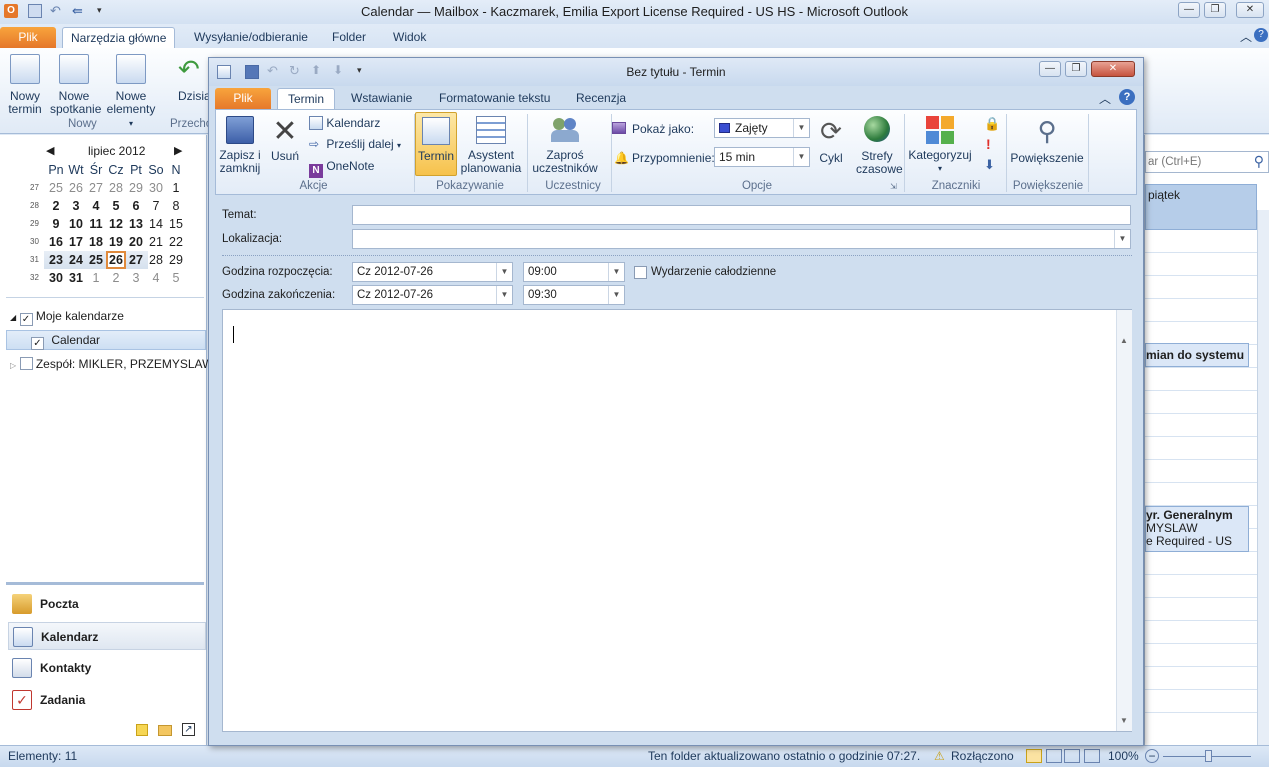  What do you see at coordinates (76, 260) in the screenshot?
I see `minical-day: 24` at bounding box center [76, 260].